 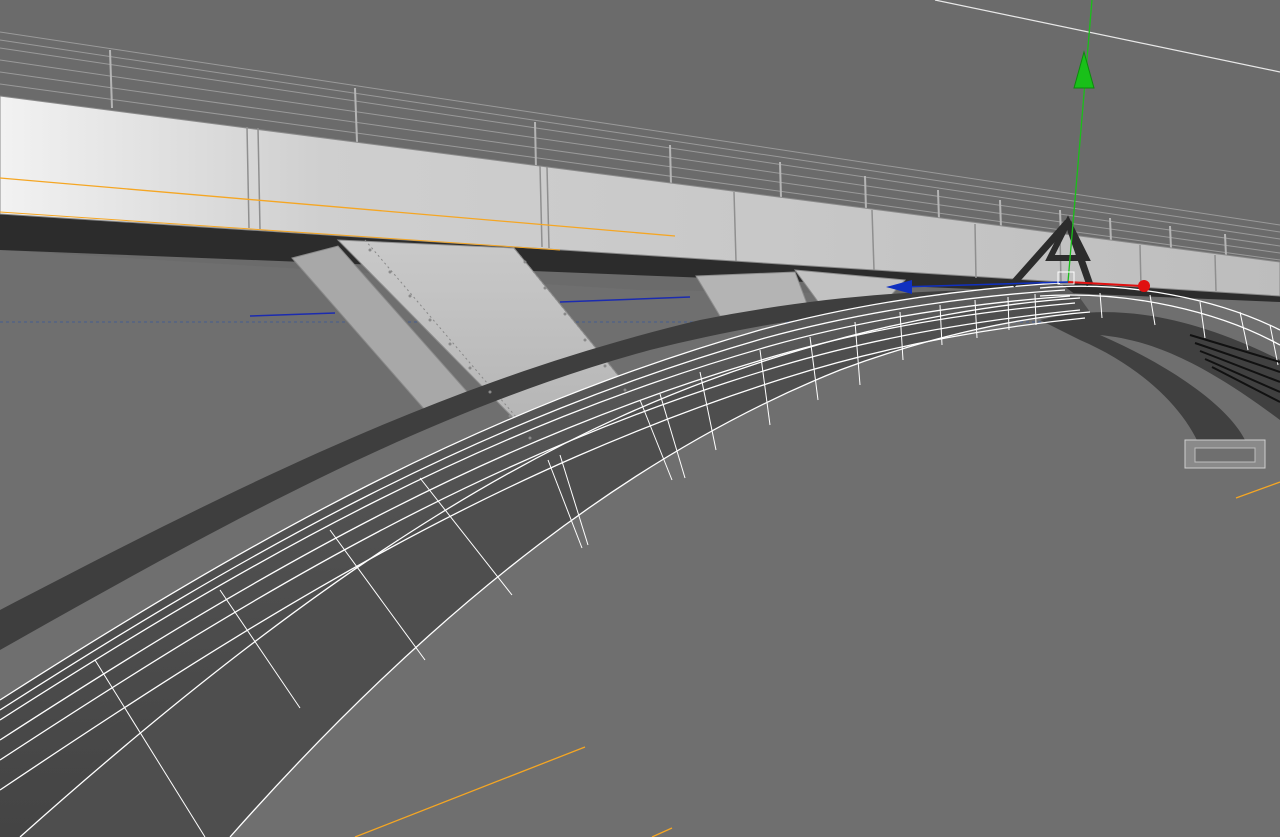 I want to click on sphere-handle-icon, so click(x=1144, y=286).